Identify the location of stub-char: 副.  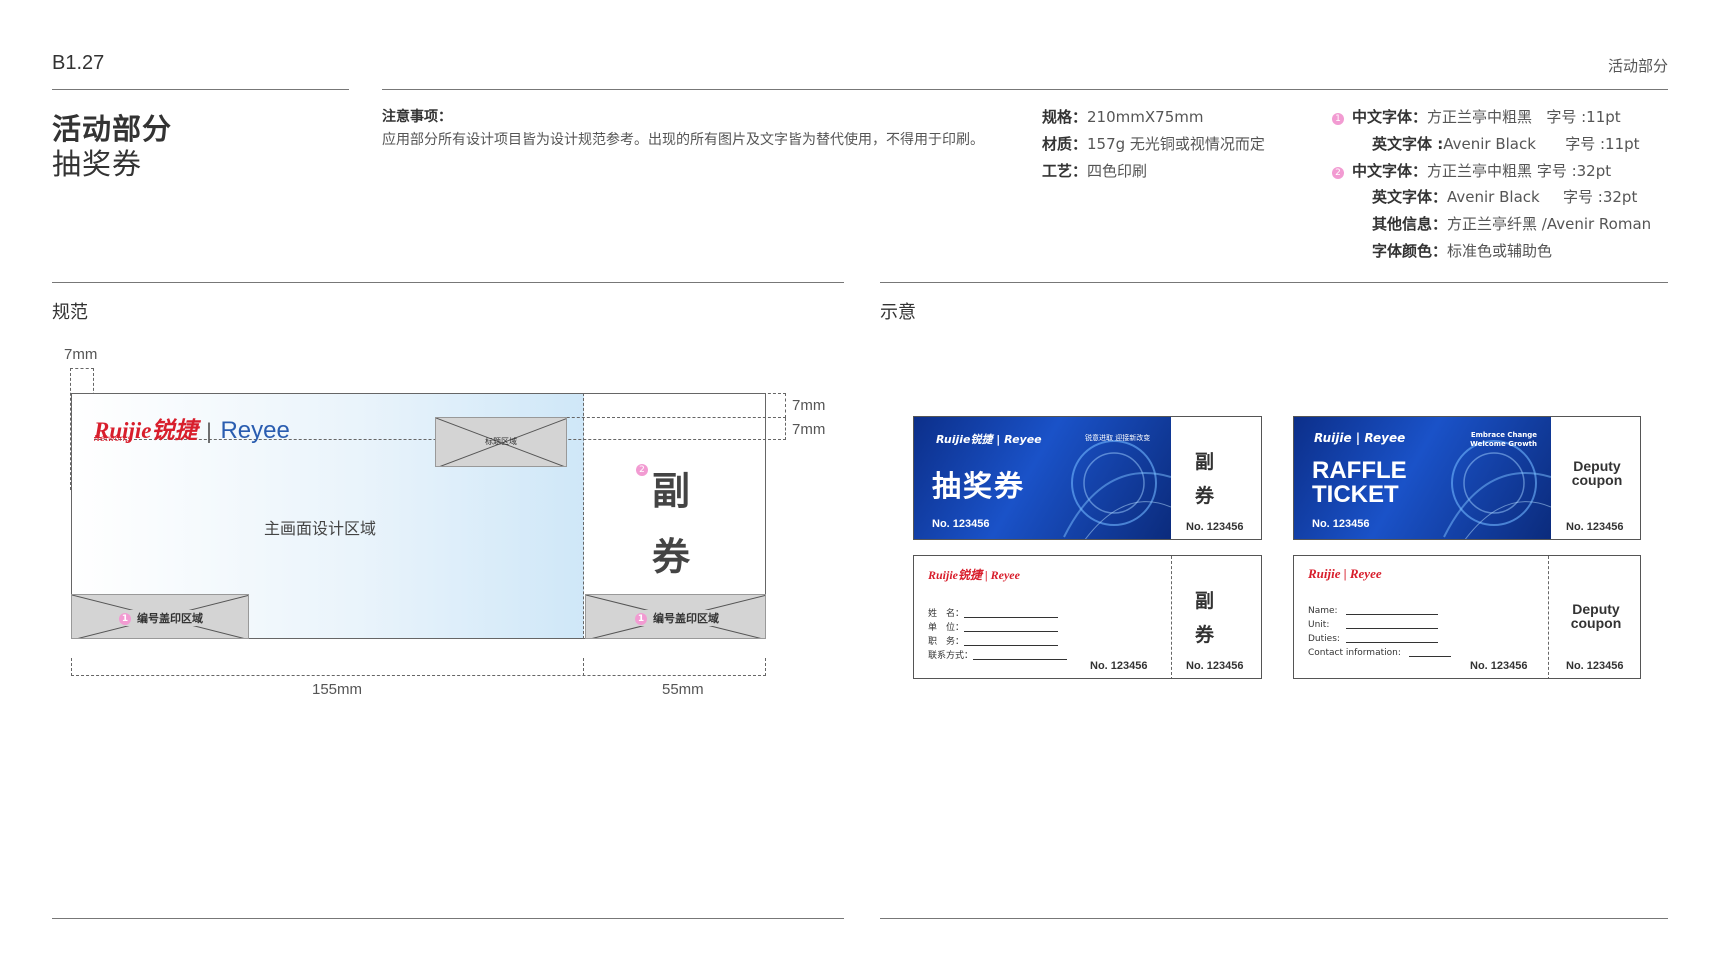
(671, 491).